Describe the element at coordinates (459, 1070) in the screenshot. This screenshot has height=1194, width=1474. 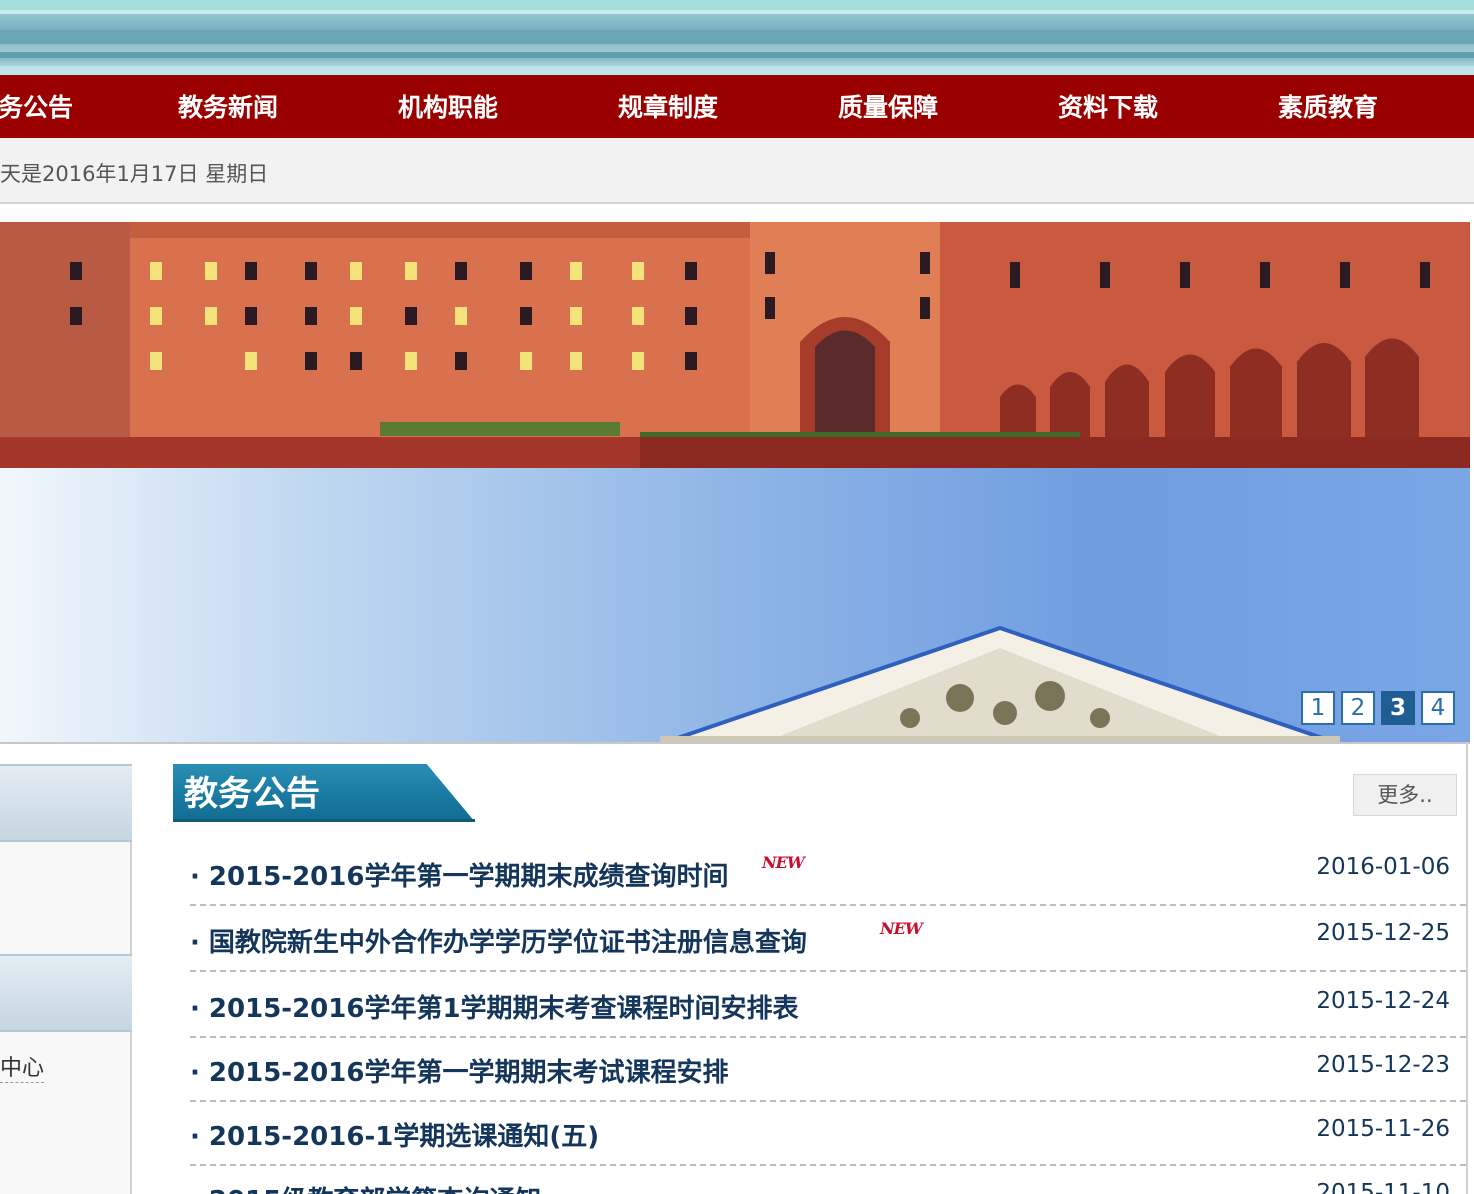
I see `news-title: · 2015-2016学年第一学期期末考试课程安排` at that location.